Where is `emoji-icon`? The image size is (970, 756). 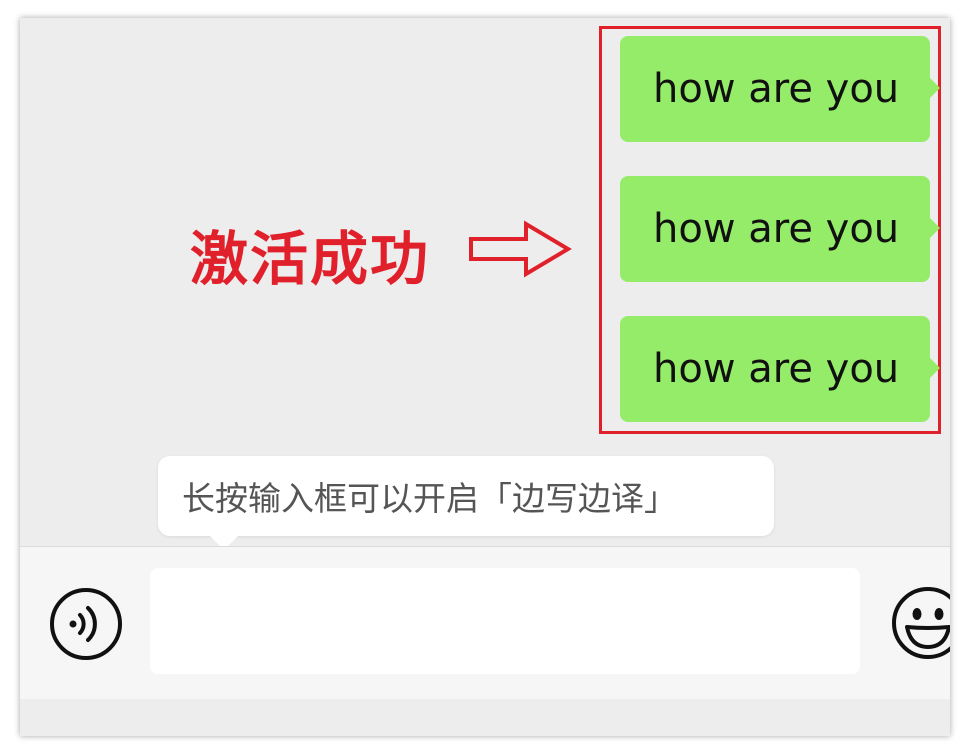
emoji-icon is located at coordinates (921, 623).